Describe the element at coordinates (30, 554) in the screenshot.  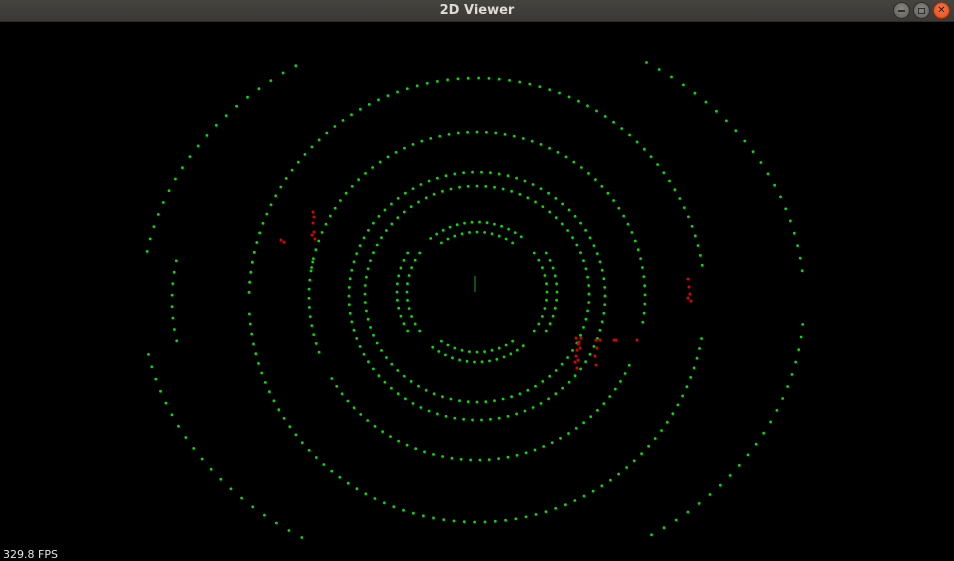
I see `fps-counter: 329.8 FPS` at that location.